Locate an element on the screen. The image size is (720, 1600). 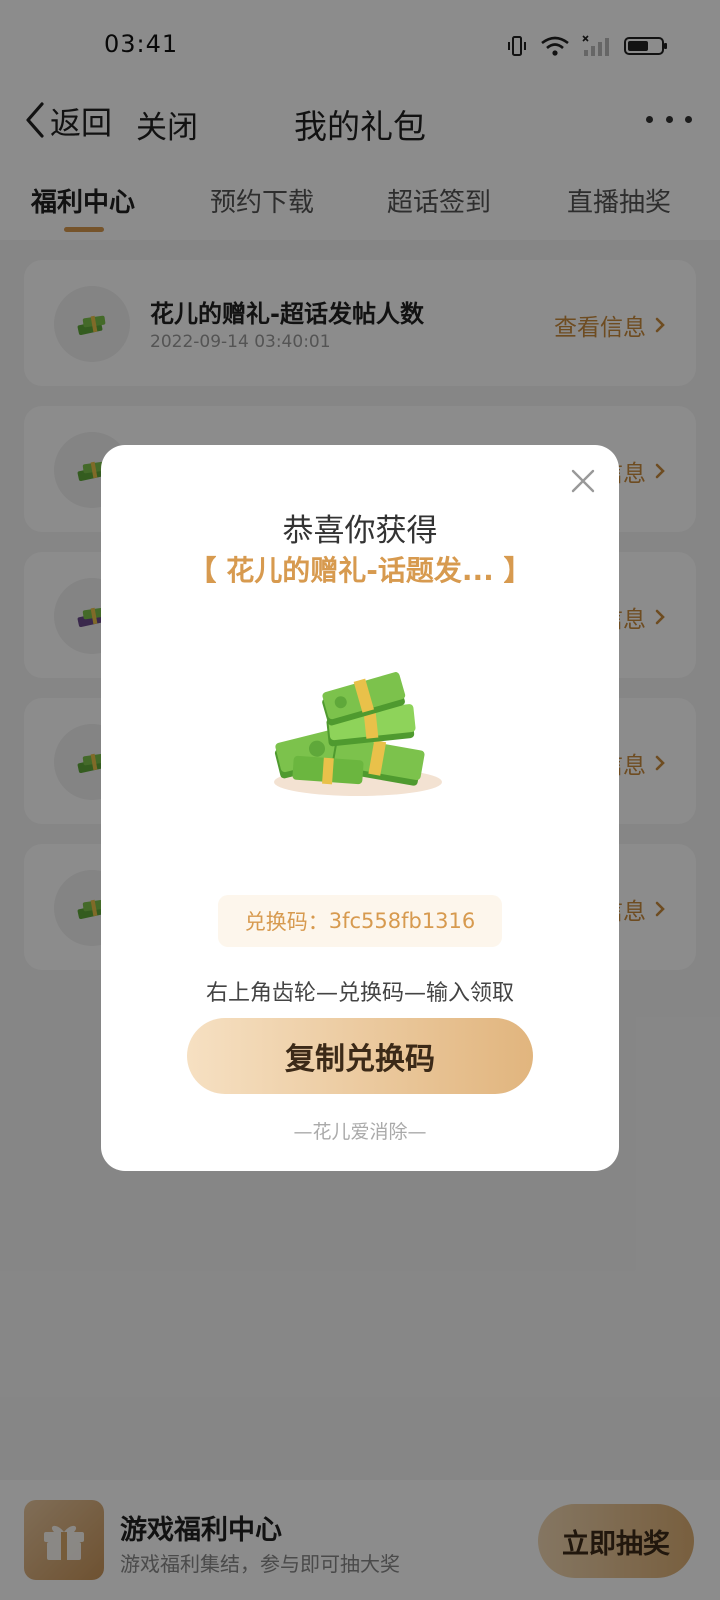
redeem-code-box: 兑换码： 3fc558fb1316 is located at coordinates (360, 921).